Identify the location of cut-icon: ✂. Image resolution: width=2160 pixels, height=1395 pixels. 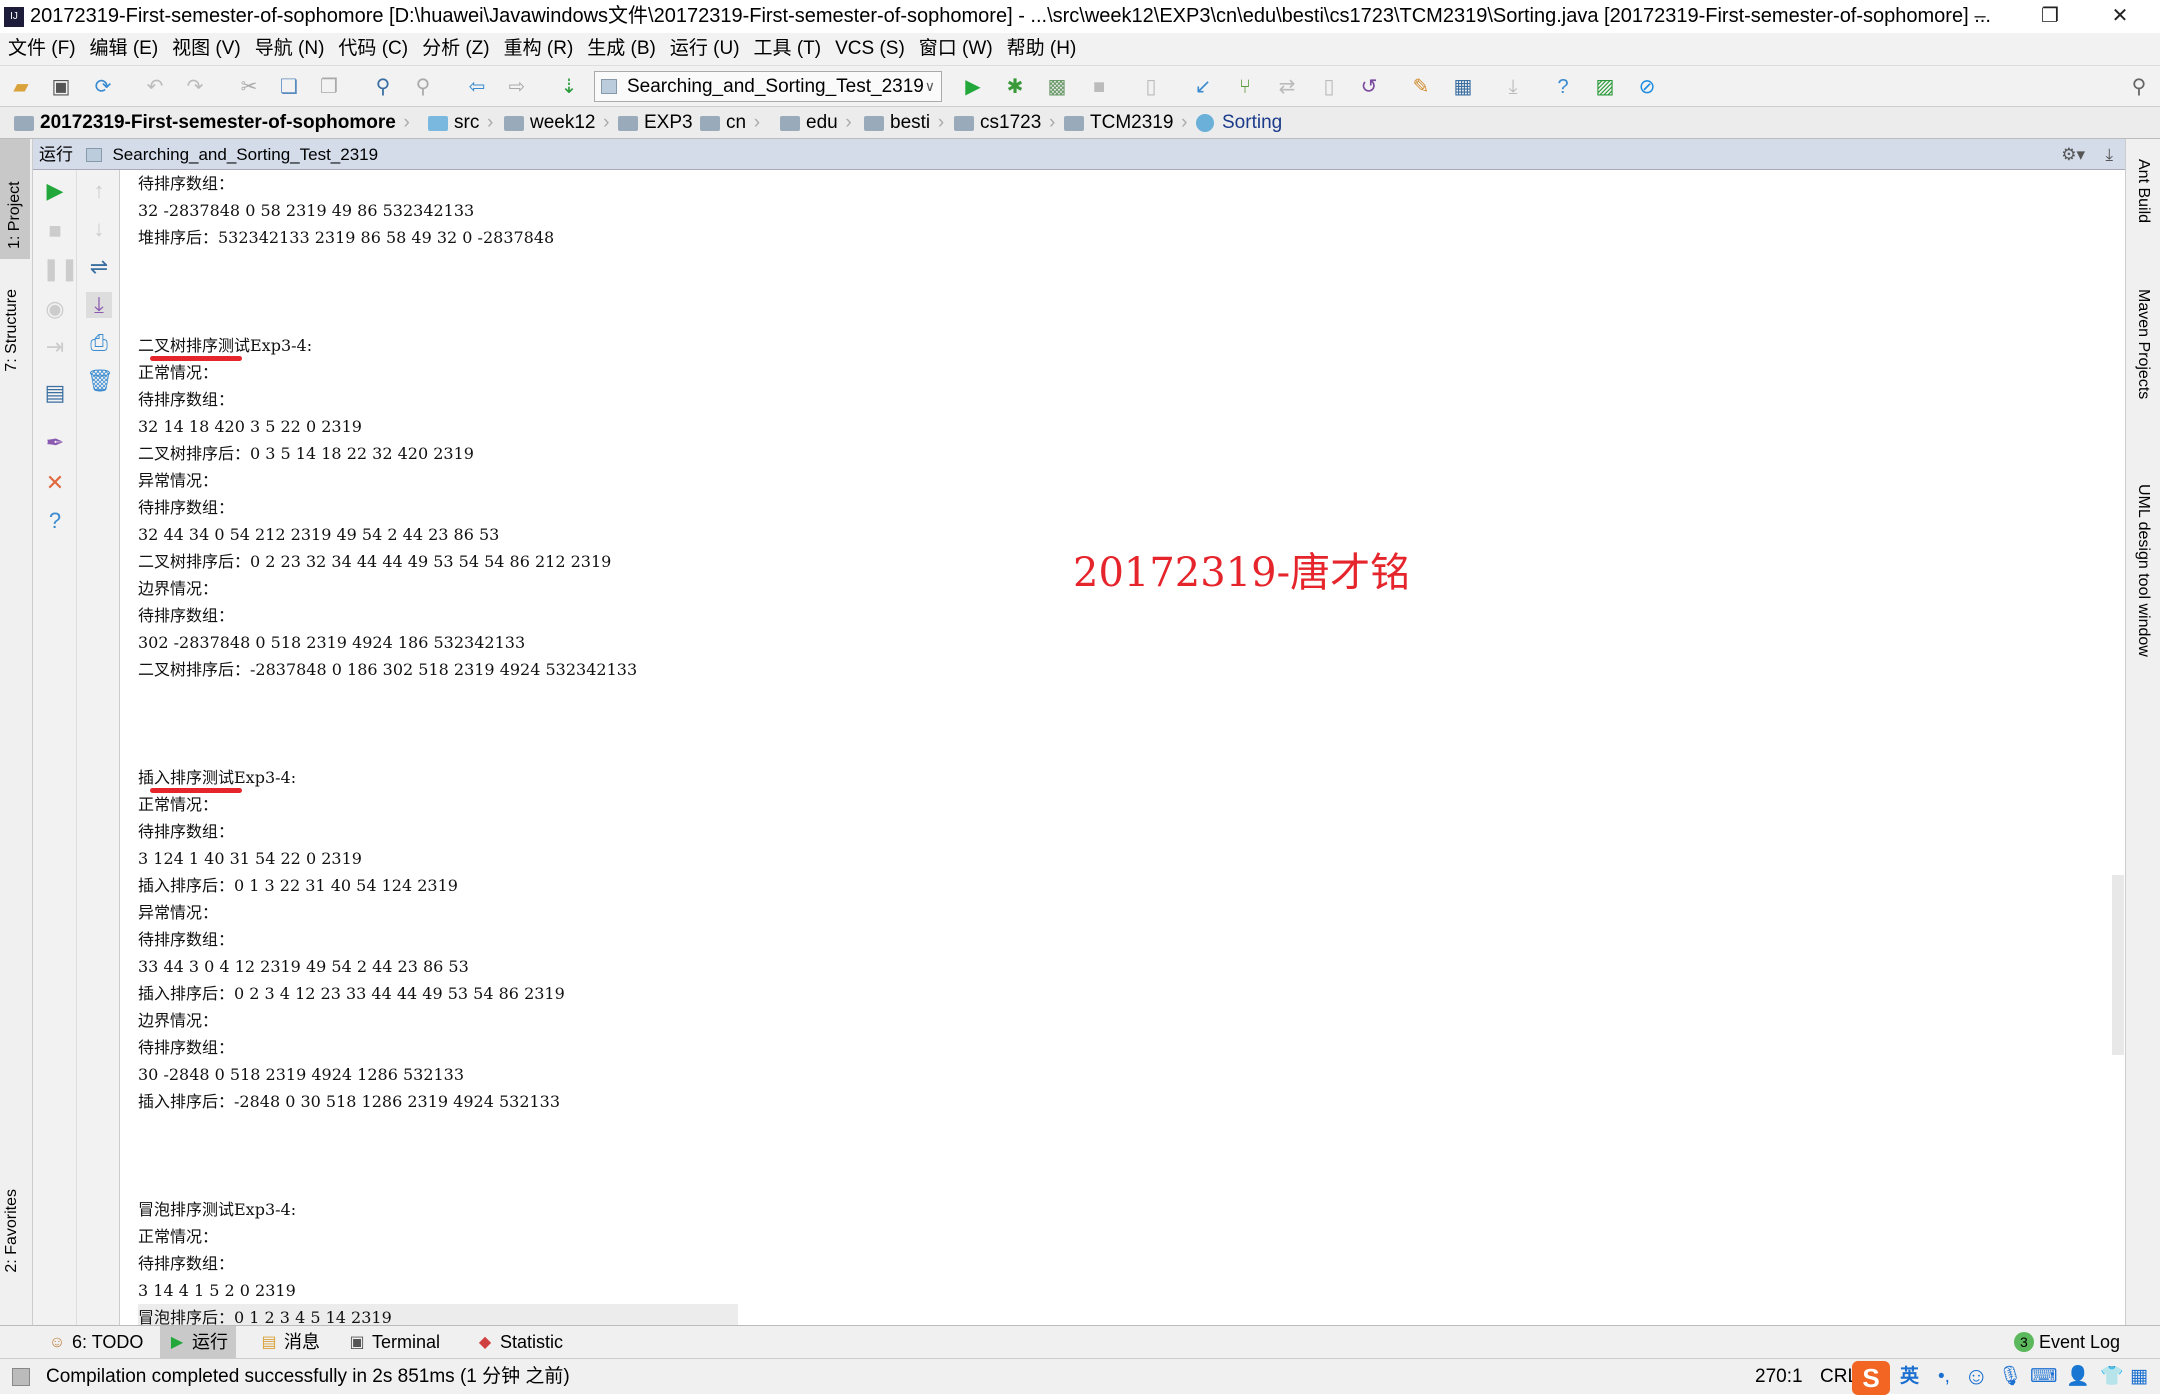
(249, 87).